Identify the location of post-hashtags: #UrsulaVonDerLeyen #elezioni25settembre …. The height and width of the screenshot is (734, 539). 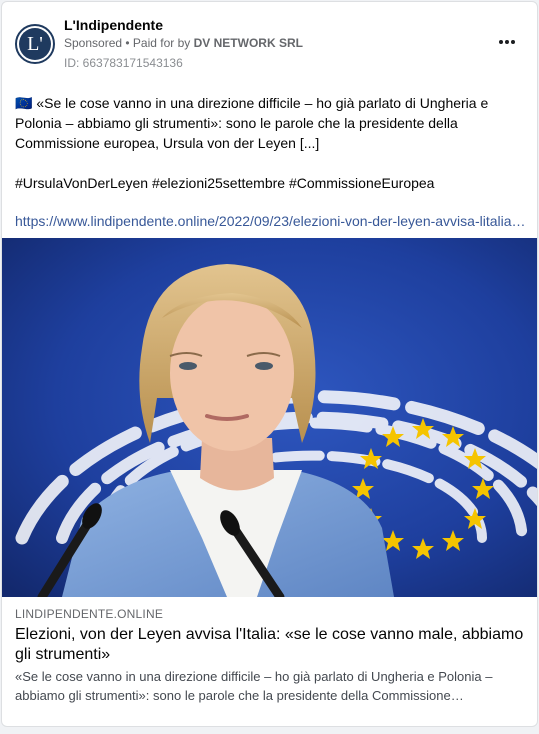
(224, 183).